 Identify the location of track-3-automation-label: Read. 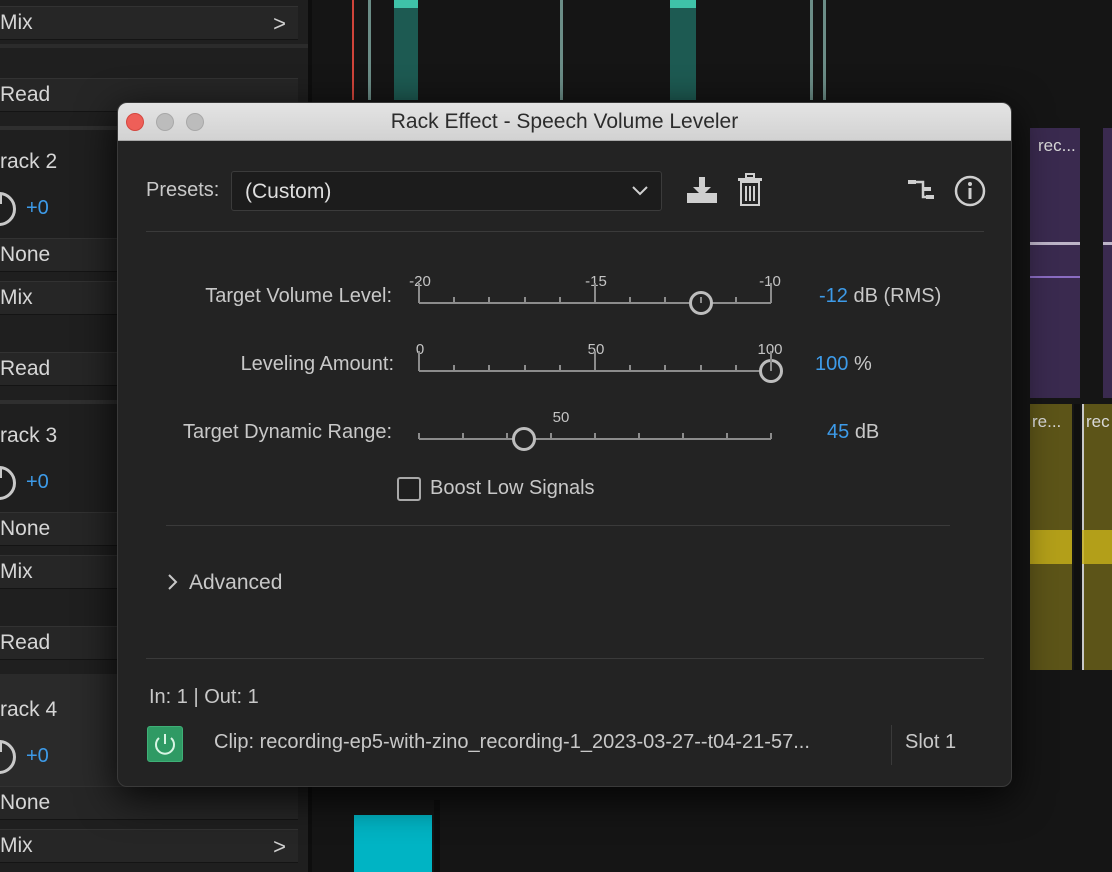
(25, 642).